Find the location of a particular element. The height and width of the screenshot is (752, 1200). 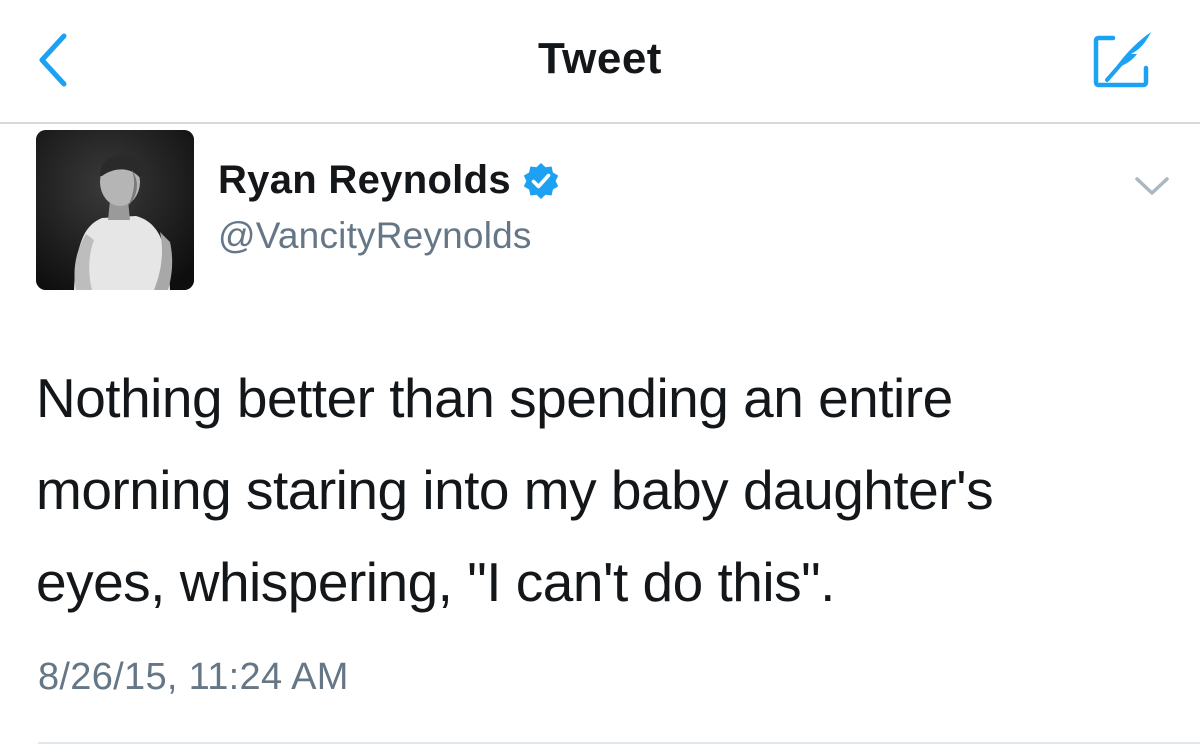

avatar is located at coordinates (115, 210).